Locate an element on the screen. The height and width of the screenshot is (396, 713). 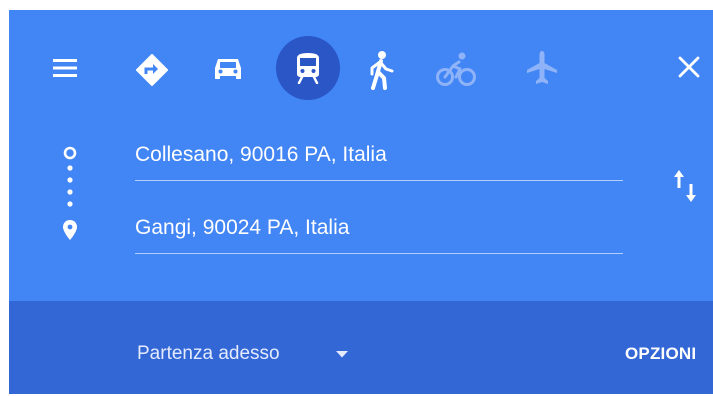
swap-icon is located at coordinates (685, 186).